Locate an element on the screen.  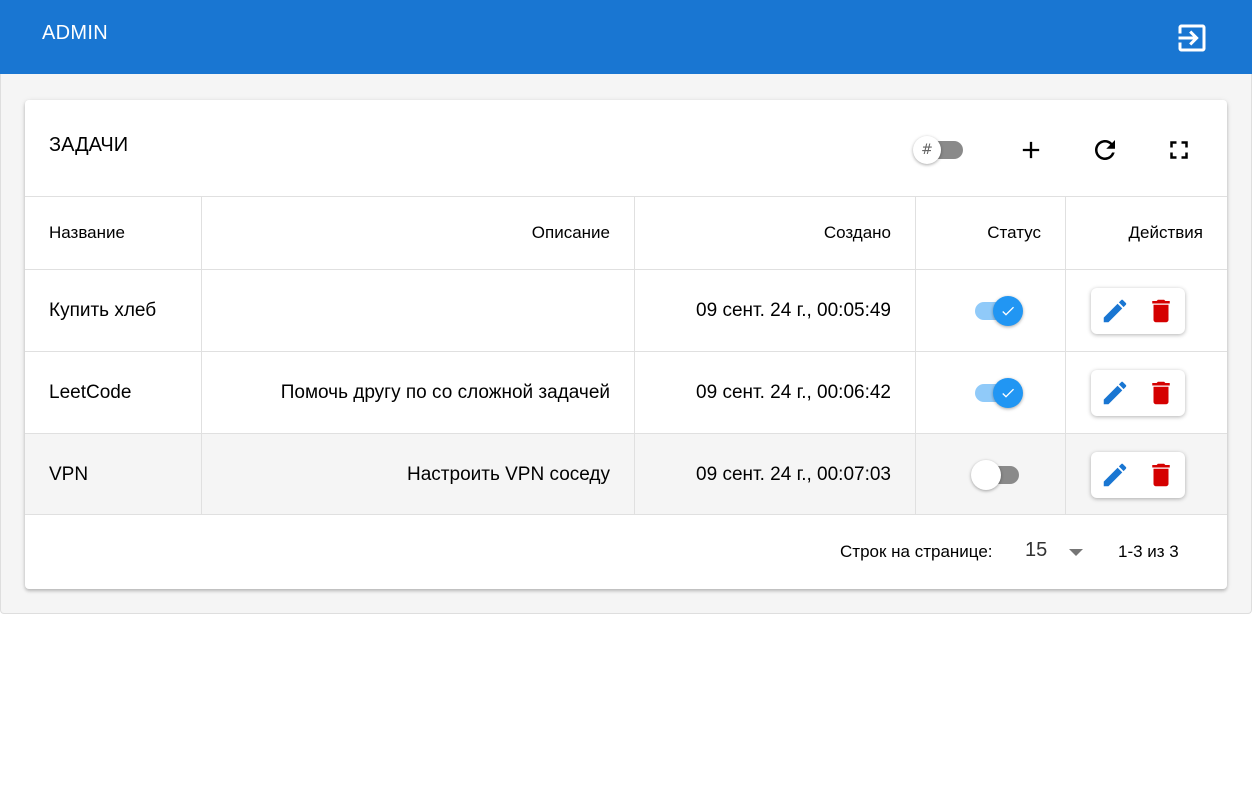
task-created: 09 сент. 24 г., 00:05:49 is located at coordinates (793, 310).